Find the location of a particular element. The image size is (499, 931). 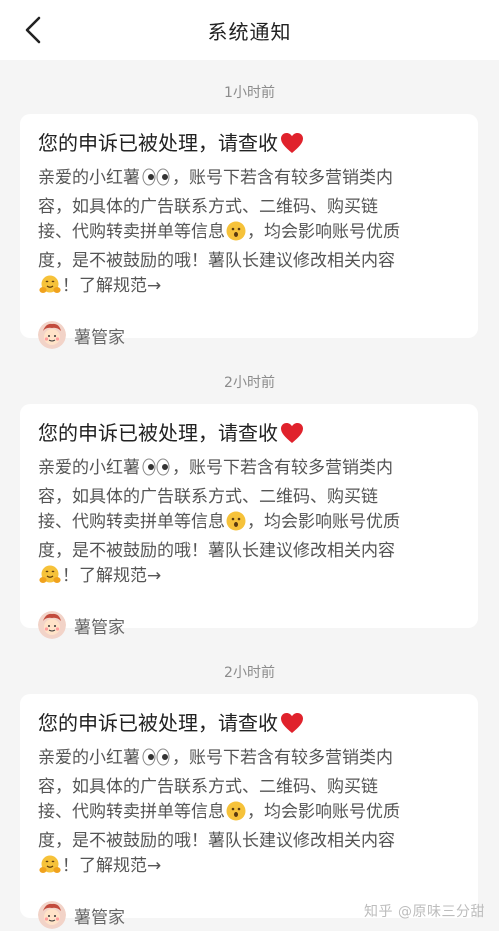

watermark: 知乎 @原味三分甜 is located at coordinates (424, 912).